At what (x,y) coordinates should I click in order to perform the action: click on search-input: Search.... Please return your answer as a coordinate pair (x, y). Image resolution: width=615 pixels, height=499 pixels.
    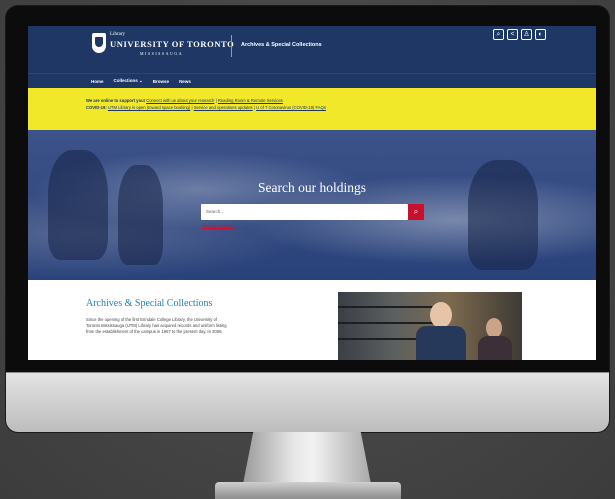
    Looking at the image, I should click on (304, 212).